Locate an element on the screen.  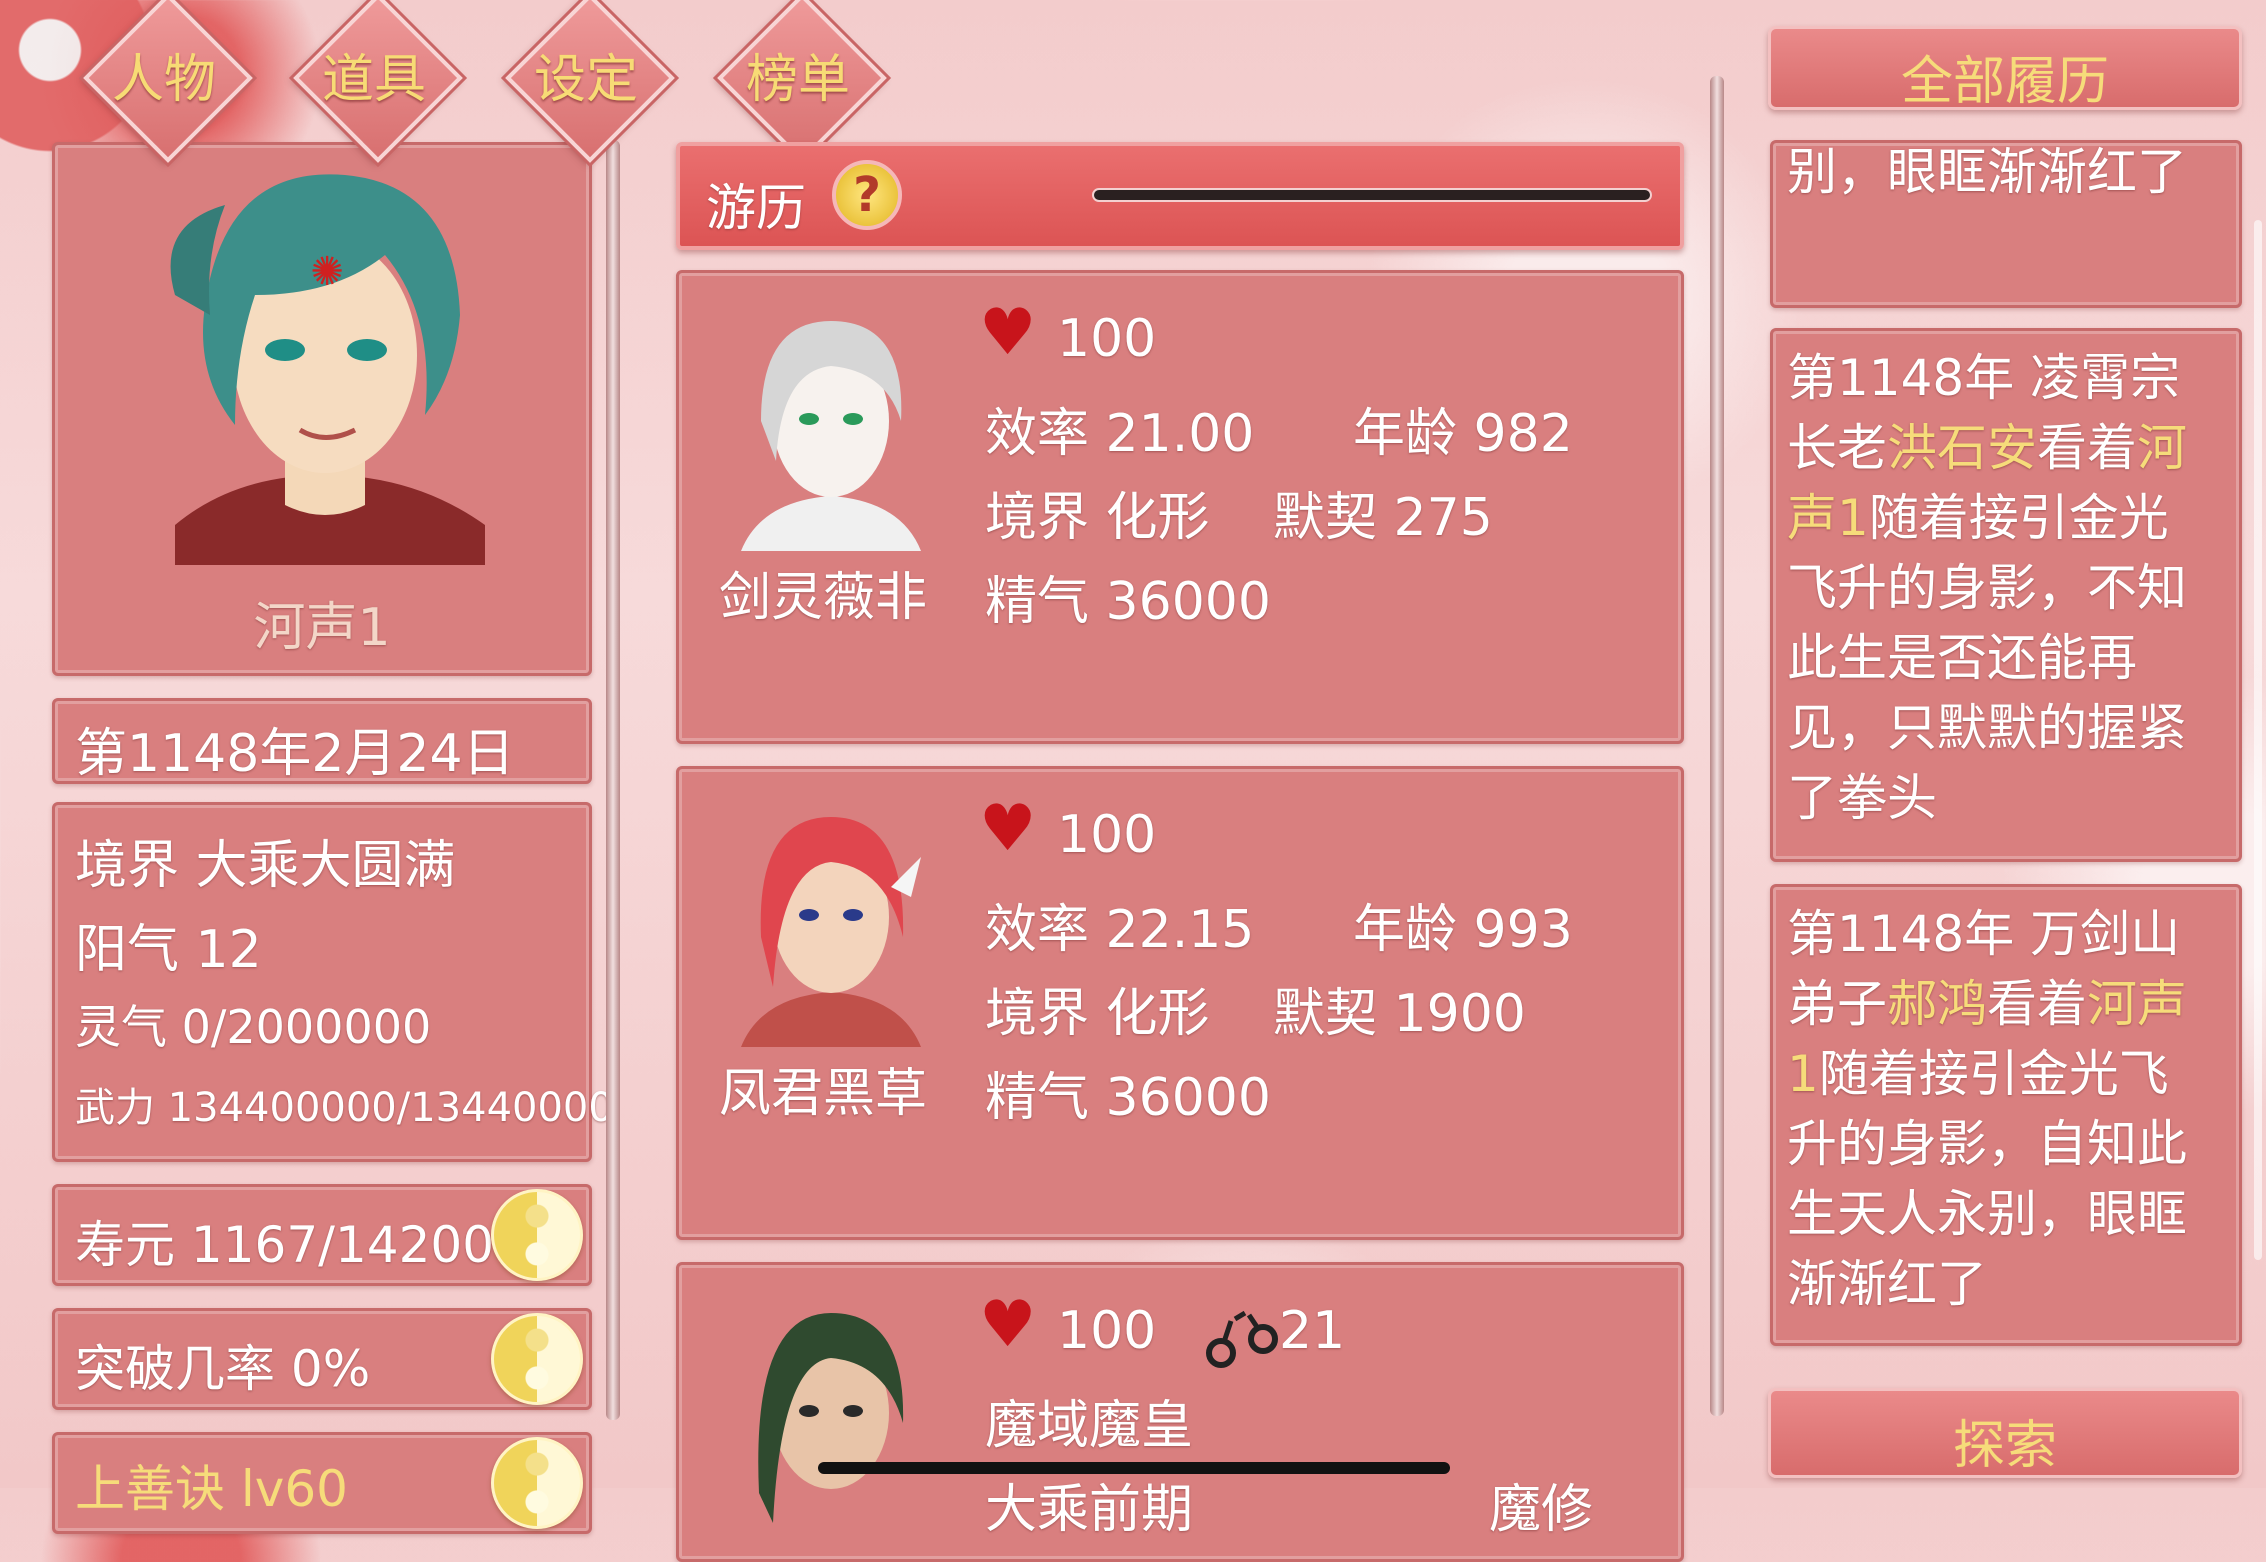
tab-character: 人物 is located at coordinates (168, 81).